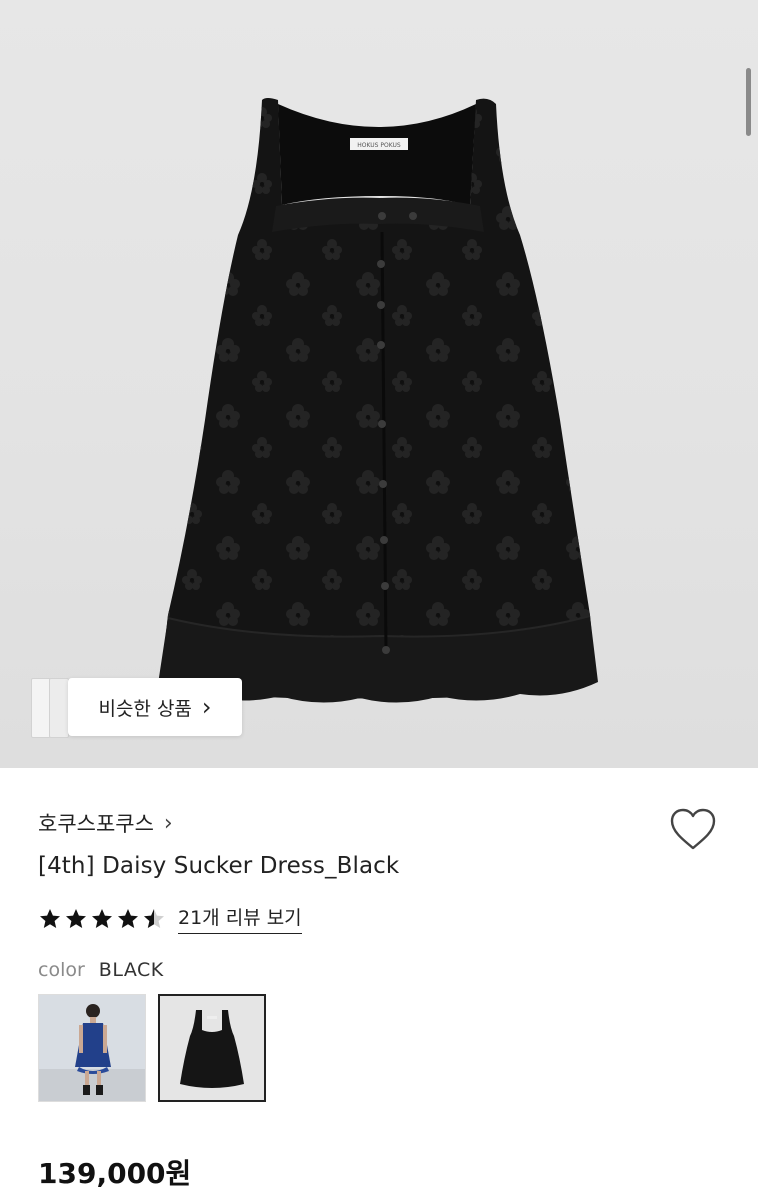 This screenshot has width=758, height=1200. Describe the element at coordinates (131, 970) in the screenshot. I see `color-value: BLACK` at that location.